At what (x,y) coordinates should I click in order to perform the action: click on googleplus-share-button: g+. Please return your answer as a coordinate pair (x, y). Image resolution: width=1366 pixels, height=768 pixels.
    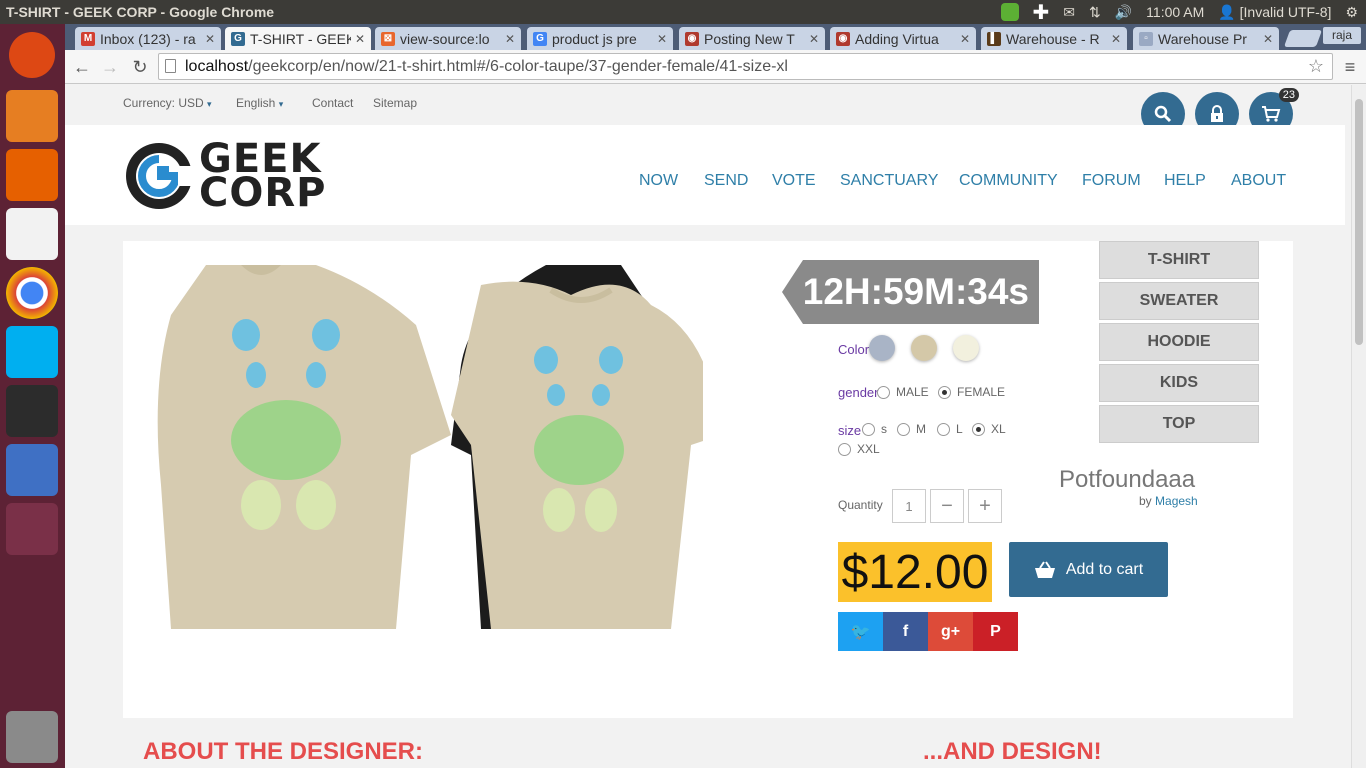
    Looking at the image, I should click on (950, 631).